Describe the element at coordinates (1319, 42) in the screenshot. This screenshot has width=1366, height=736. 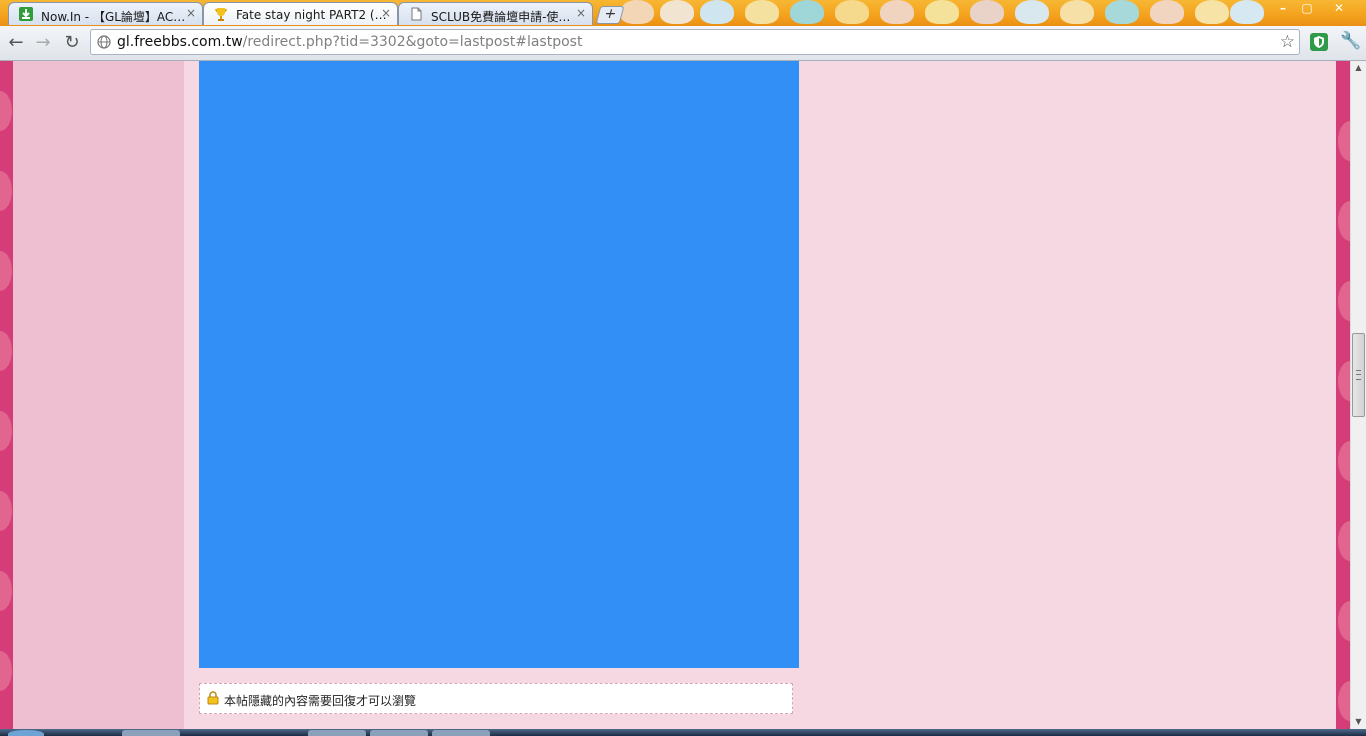
I see `extension-shield-icon` at that location.